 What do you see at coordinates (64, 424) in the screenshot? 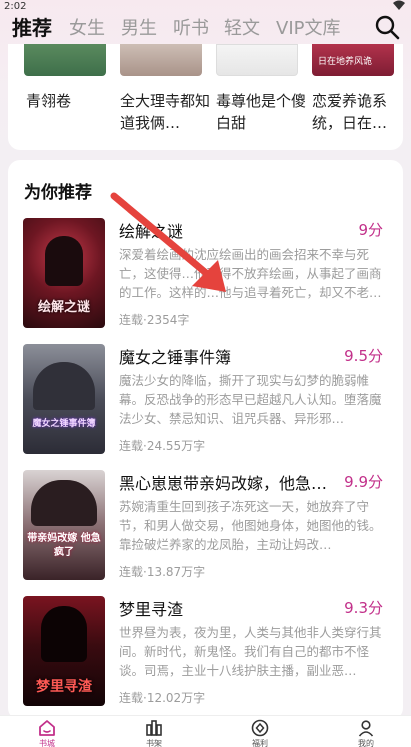
I see `cover-title-text: 魔女之锤事件簿` at bounding box center [64, 424].